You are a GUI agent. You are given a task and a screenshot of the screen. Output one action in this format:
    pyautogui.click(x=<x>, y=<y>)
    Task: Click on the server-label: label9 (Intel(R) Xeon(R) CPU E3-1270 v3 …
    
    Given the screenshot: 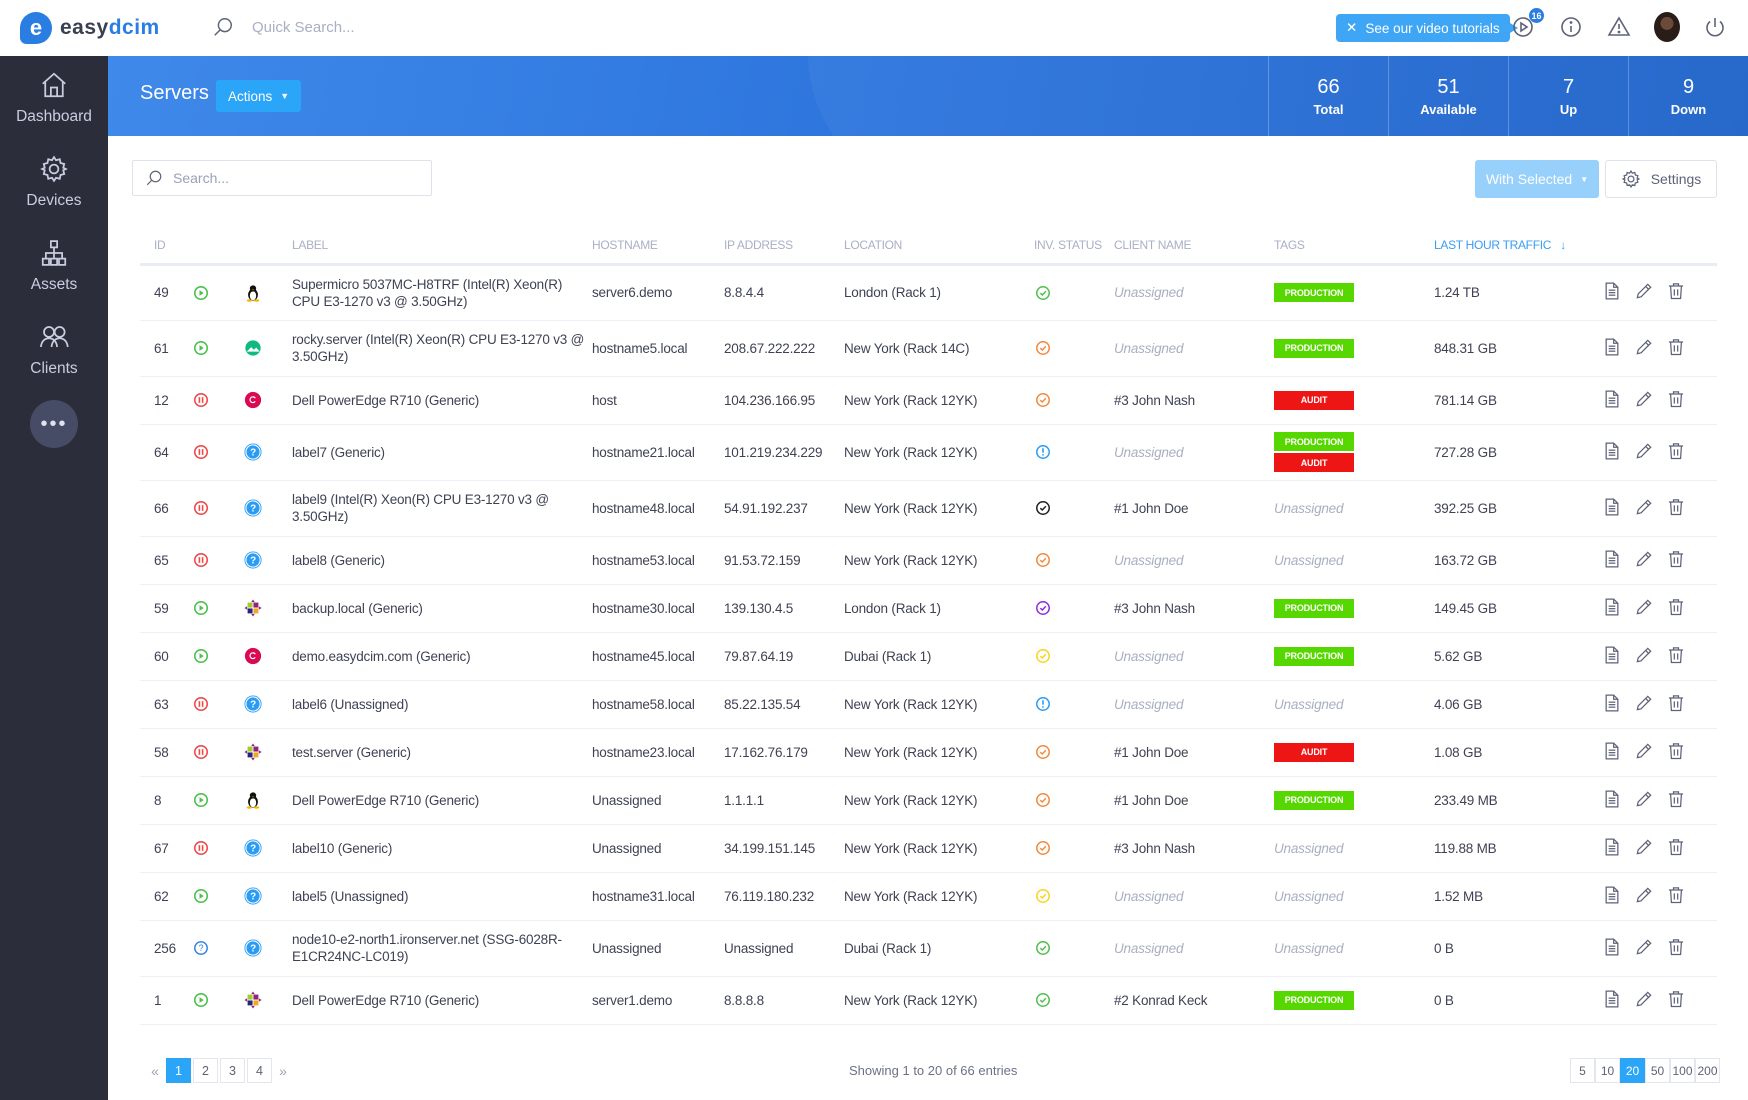 What is the action you would take?
    pyautogui.click(x=442, y=508)
    